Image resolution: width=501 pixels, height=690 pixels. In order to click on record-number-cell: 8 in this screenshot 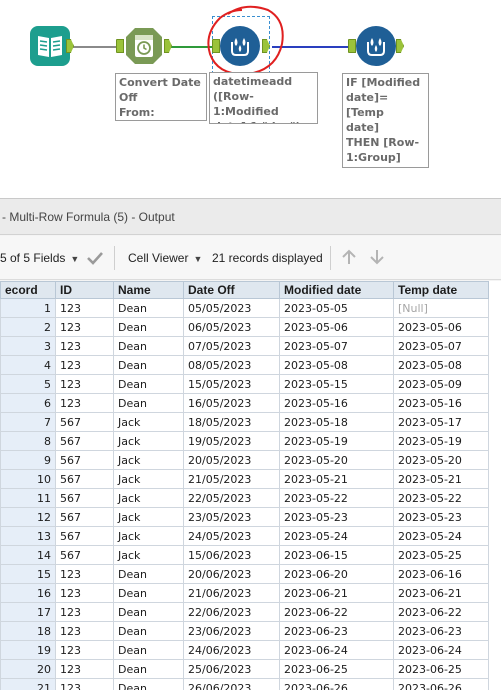, I will do `click(28, 441)`.